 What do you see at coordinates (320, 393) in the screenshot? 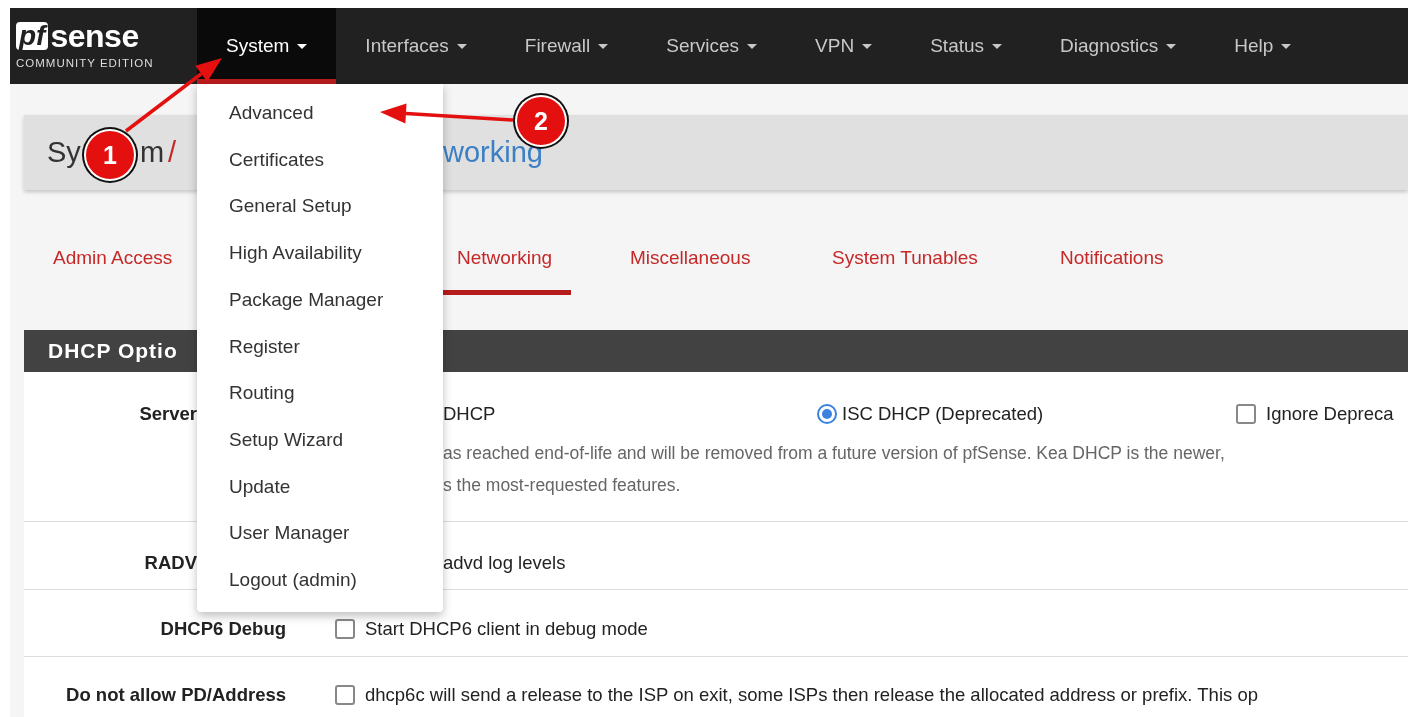
I see `menu-item: Routing` at bounding box center [320, 393].